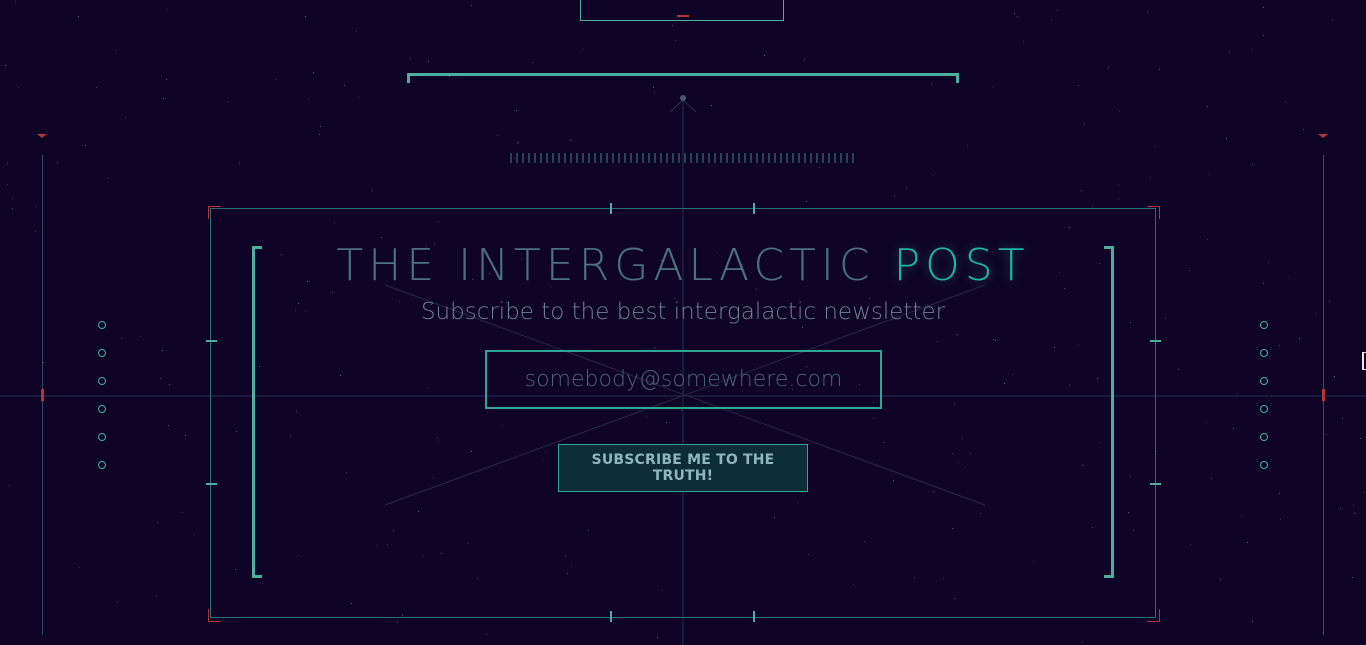  I want to click on scale-ticks, so click(682, 158).